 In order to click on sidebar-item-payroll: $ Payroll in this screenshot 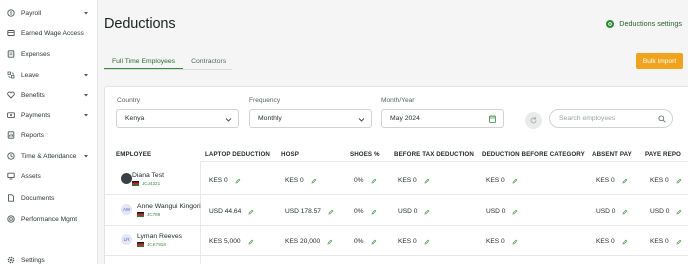, I will do `click(49, 13)`.